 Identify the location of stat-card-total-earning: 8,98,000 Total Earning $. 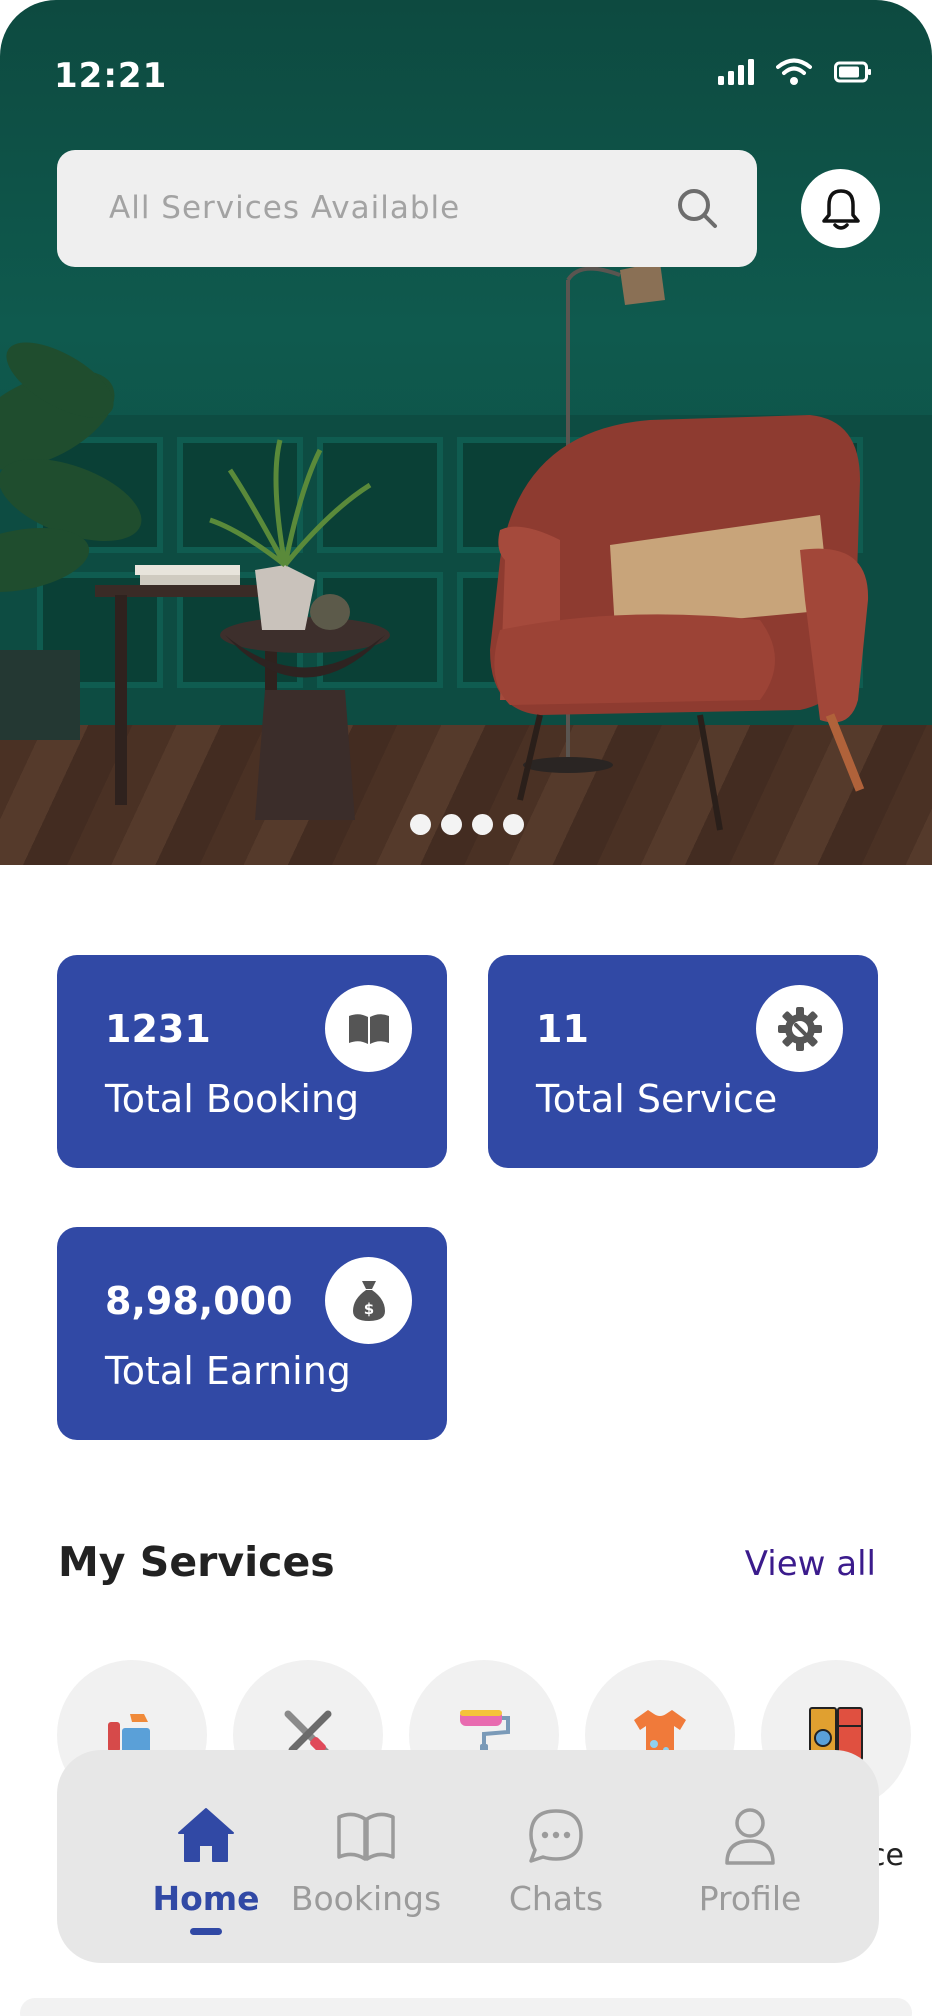
(252, 1333).